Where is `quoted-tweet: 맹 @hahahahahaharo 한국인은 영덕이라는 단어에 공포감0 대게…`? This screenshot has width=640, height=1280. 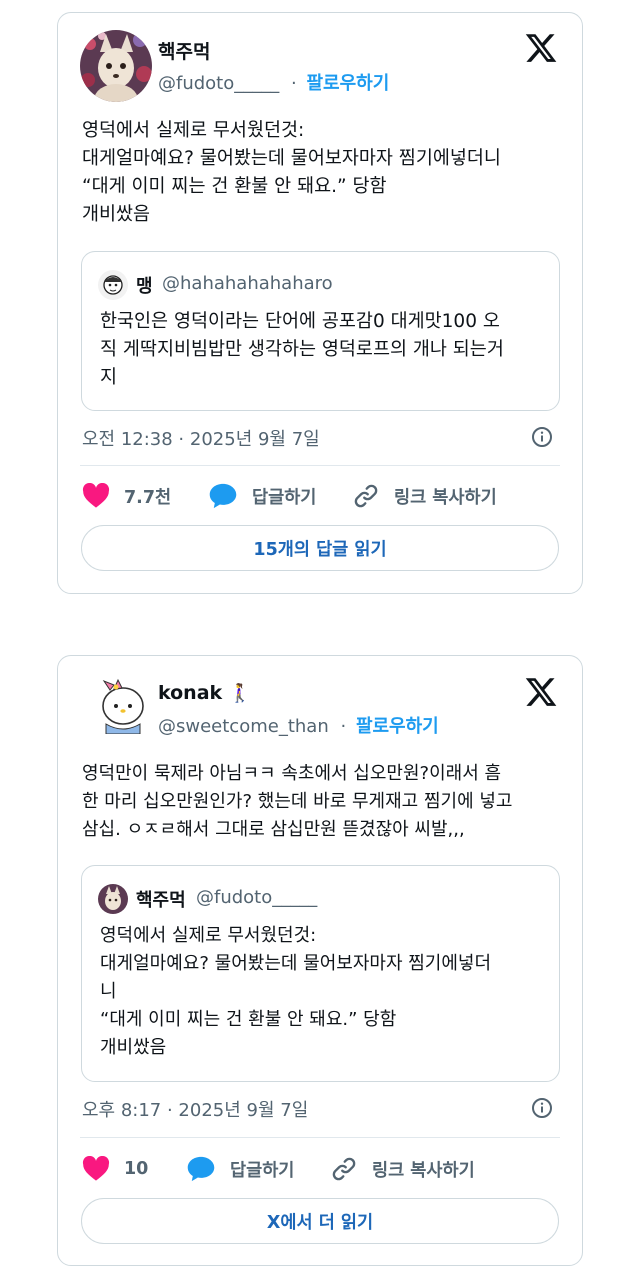
quoted-tweet: 맹 @hahahahahaharo 한국인은 영덕이라는 단어에 공포감0 대게… is located at coordinates (320, 331).